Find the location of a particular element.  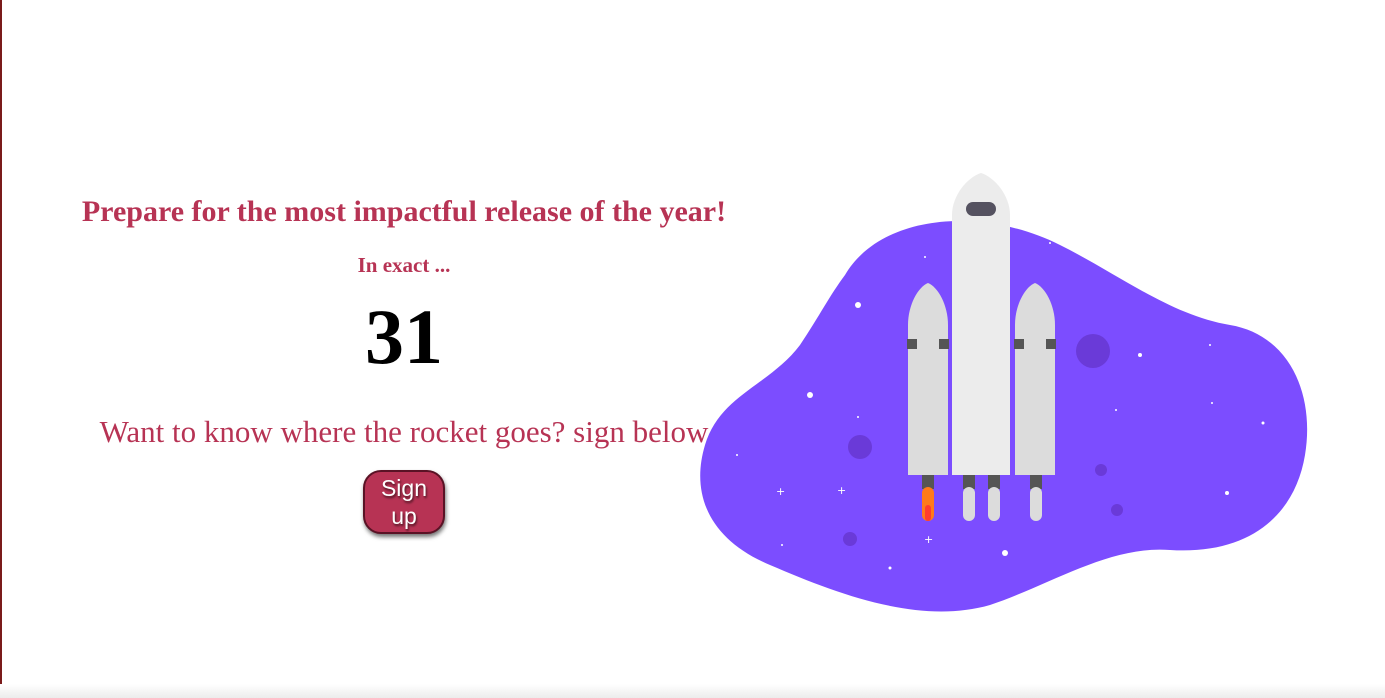

window-left-edge is located at coordinates (1, 349).